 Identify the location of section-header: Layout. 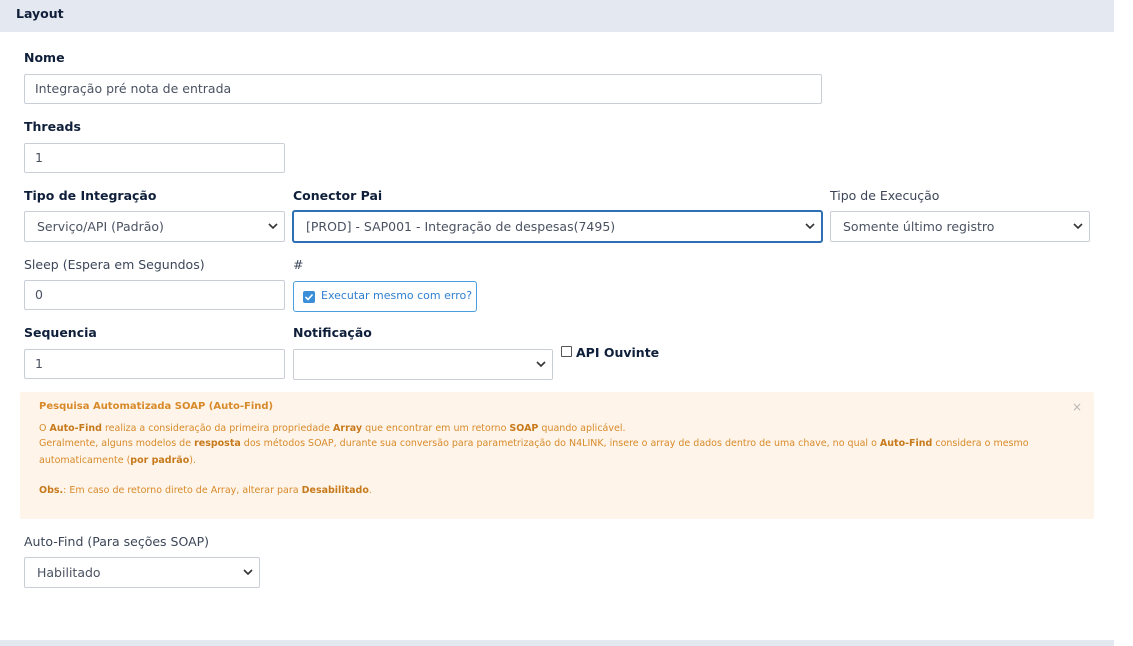
(557, 16).